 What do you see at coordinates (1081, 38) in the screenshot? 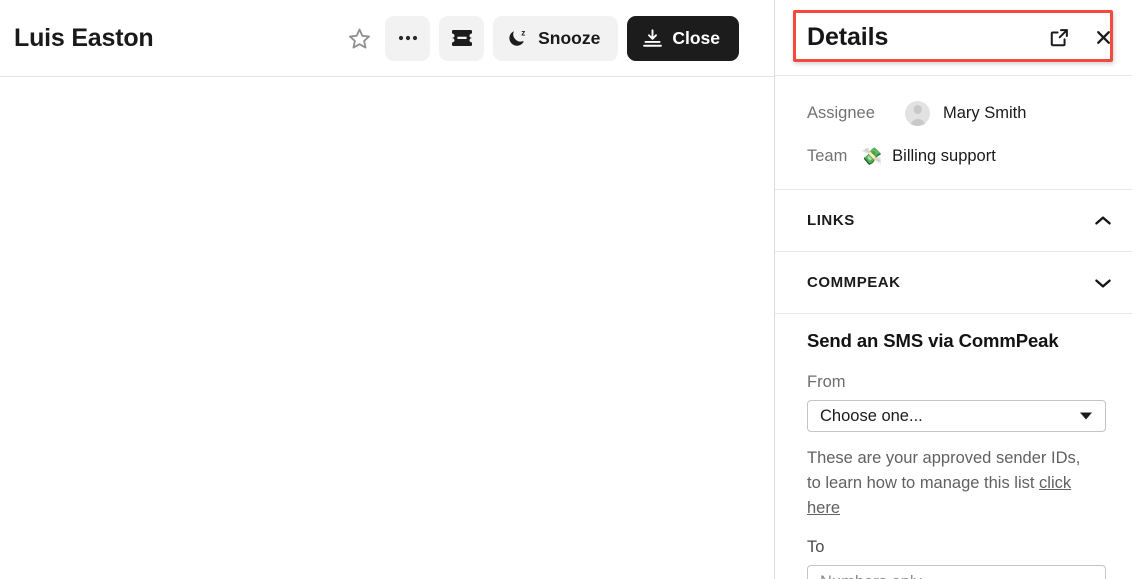
I see `details-header-actions` at bounding box center [1081, 38].